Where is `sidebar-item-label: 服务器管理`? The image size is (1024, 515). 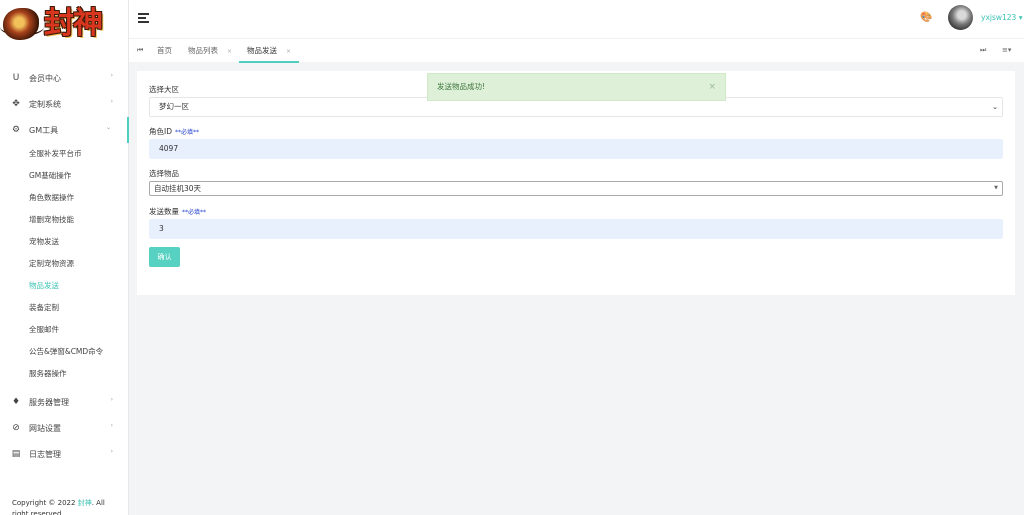
sidebar-item-label: 服务器管理 is located at coordinates (49, 402).